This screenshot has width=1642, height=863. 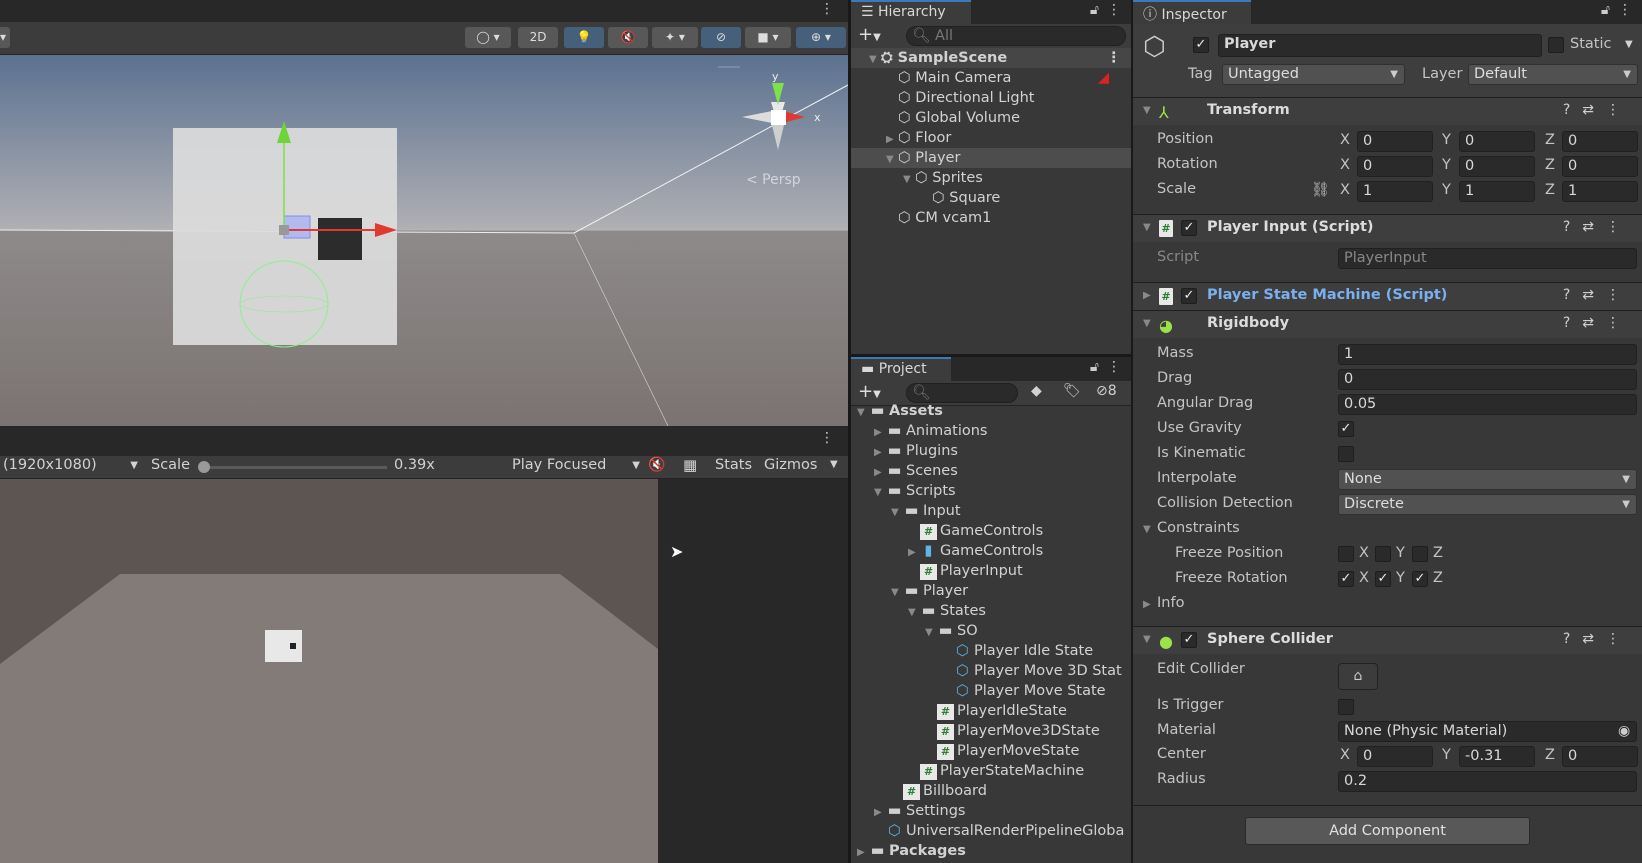 What do you see at coordinates (1624, 731) in the screenshot?
I see `object-picker-icon: ◉` at bounding box center [1624, 731].